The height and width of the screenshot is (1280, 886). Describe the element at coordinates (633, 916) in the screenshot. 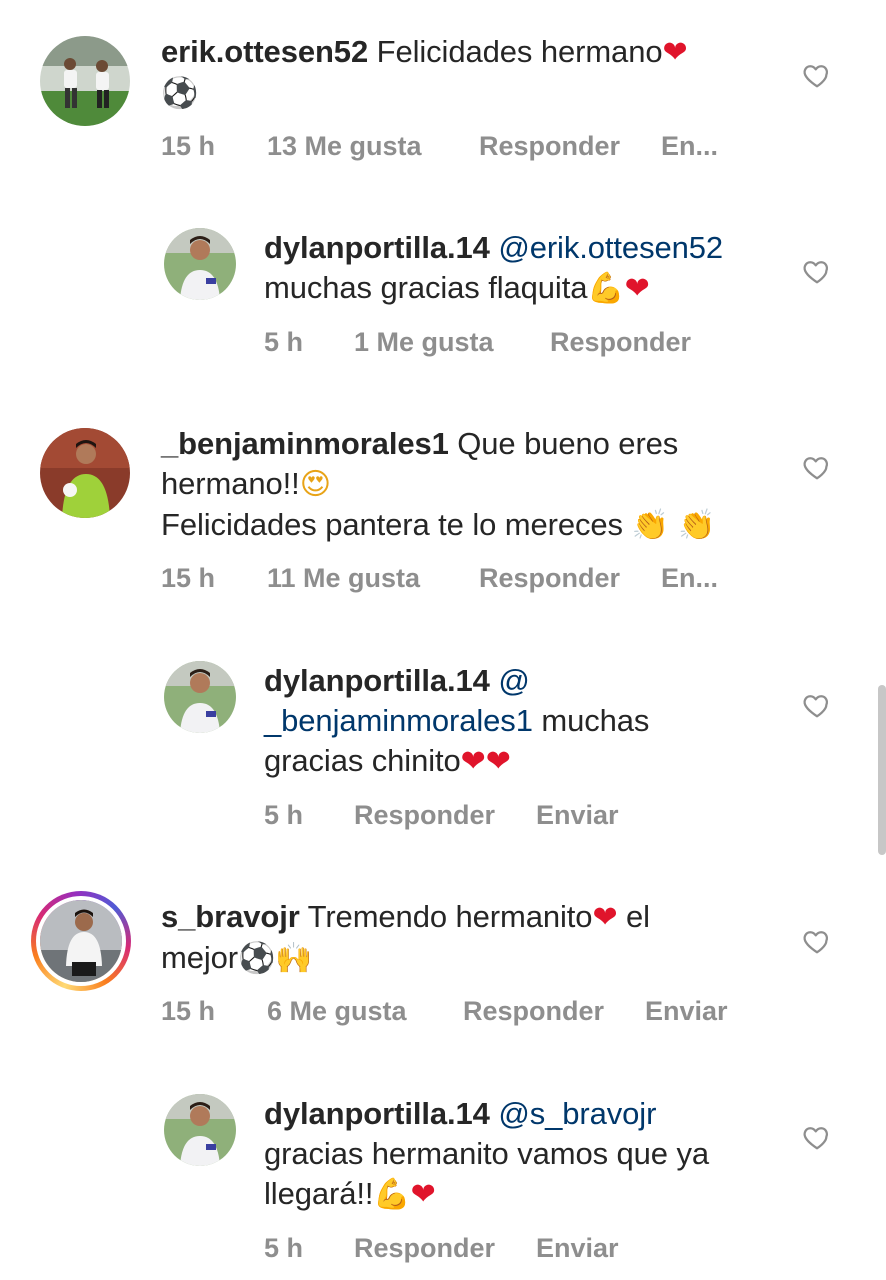

I see `comment-text-after: el` at that location.